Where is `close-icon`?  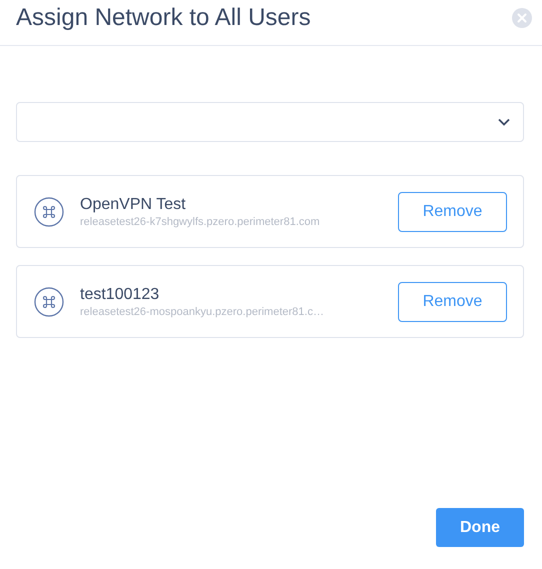
close-icon is located at coordinates (522, 18).